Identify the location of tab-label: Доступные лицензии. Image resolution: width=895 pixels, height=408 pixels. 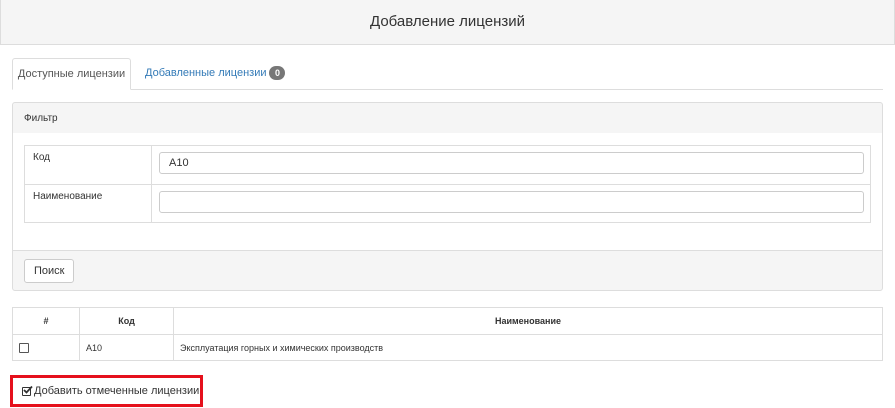
(71, 74).